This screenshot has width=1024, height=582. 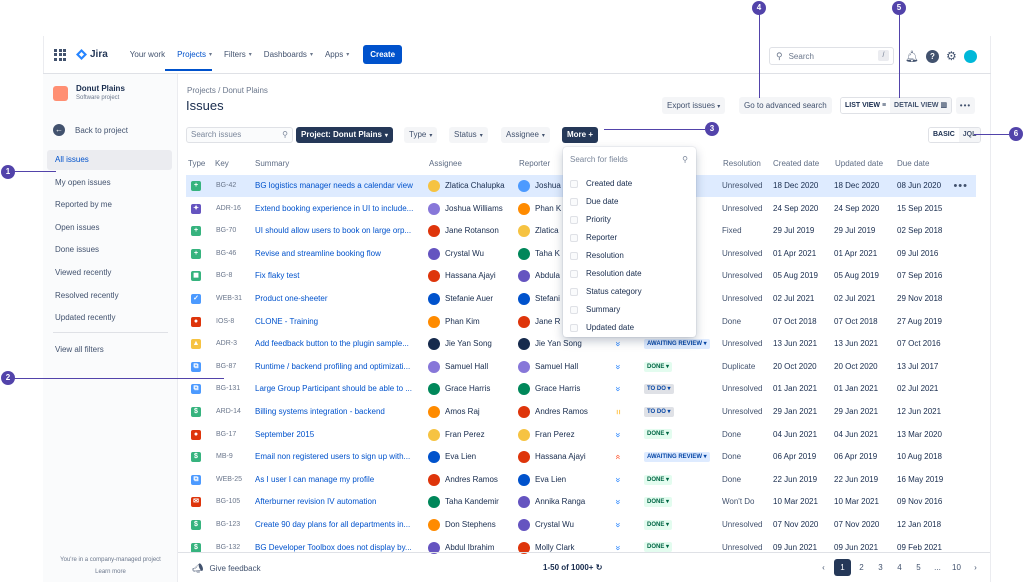 I want to click on reporter-cell: Eva Lien, so click(x=560, y=480).